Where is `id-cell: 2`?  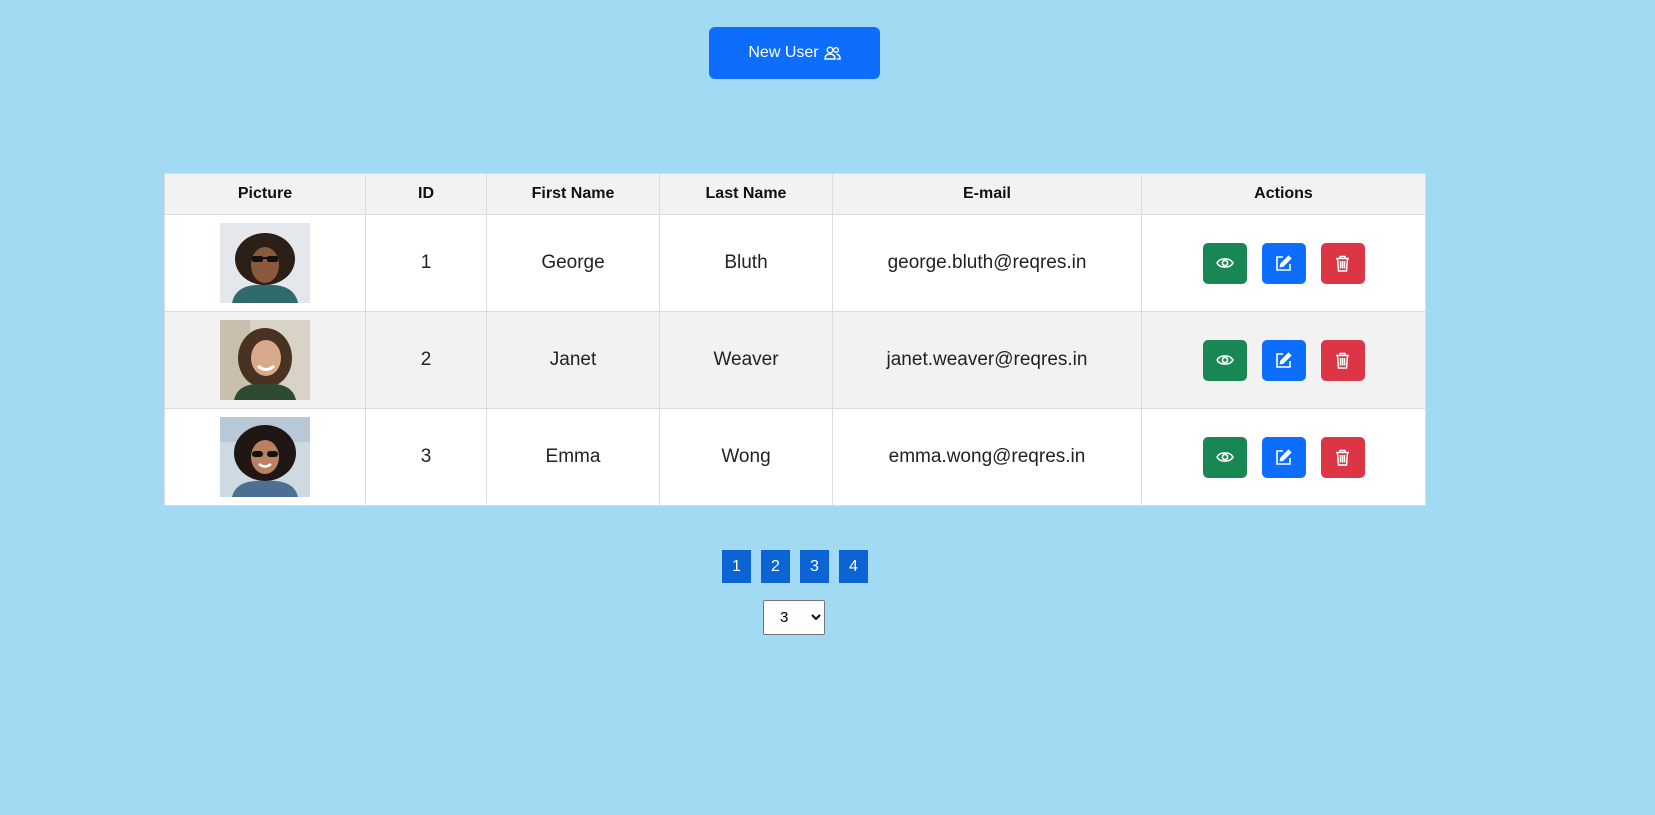 id-cell: 2 is located at coordinates (426, 360).